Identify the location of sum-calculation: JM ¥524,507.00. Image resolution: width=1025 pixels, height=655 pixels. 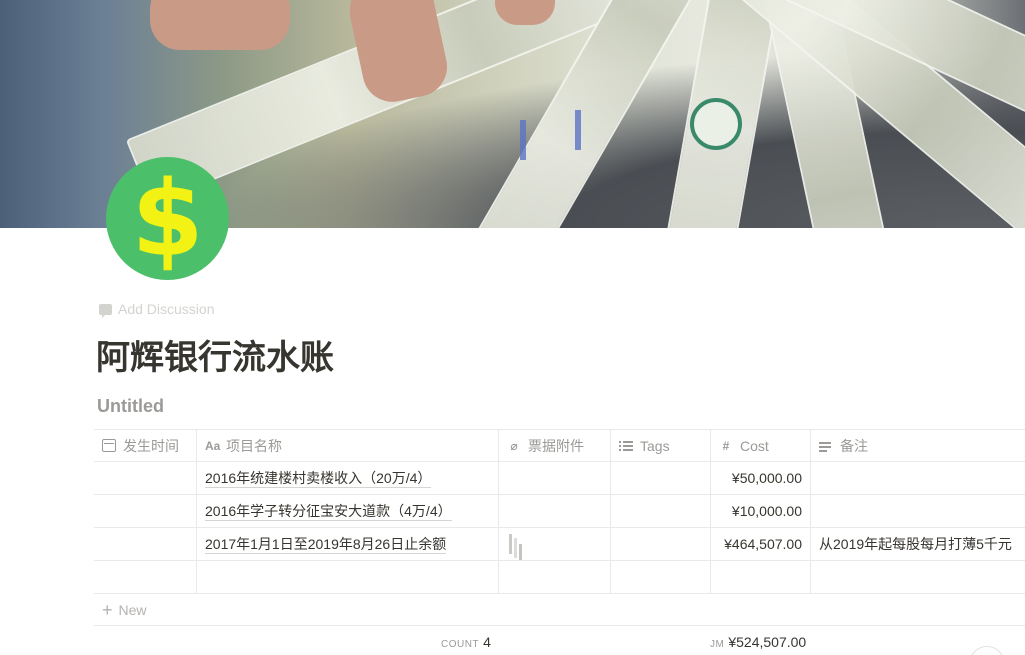
(758, 642).